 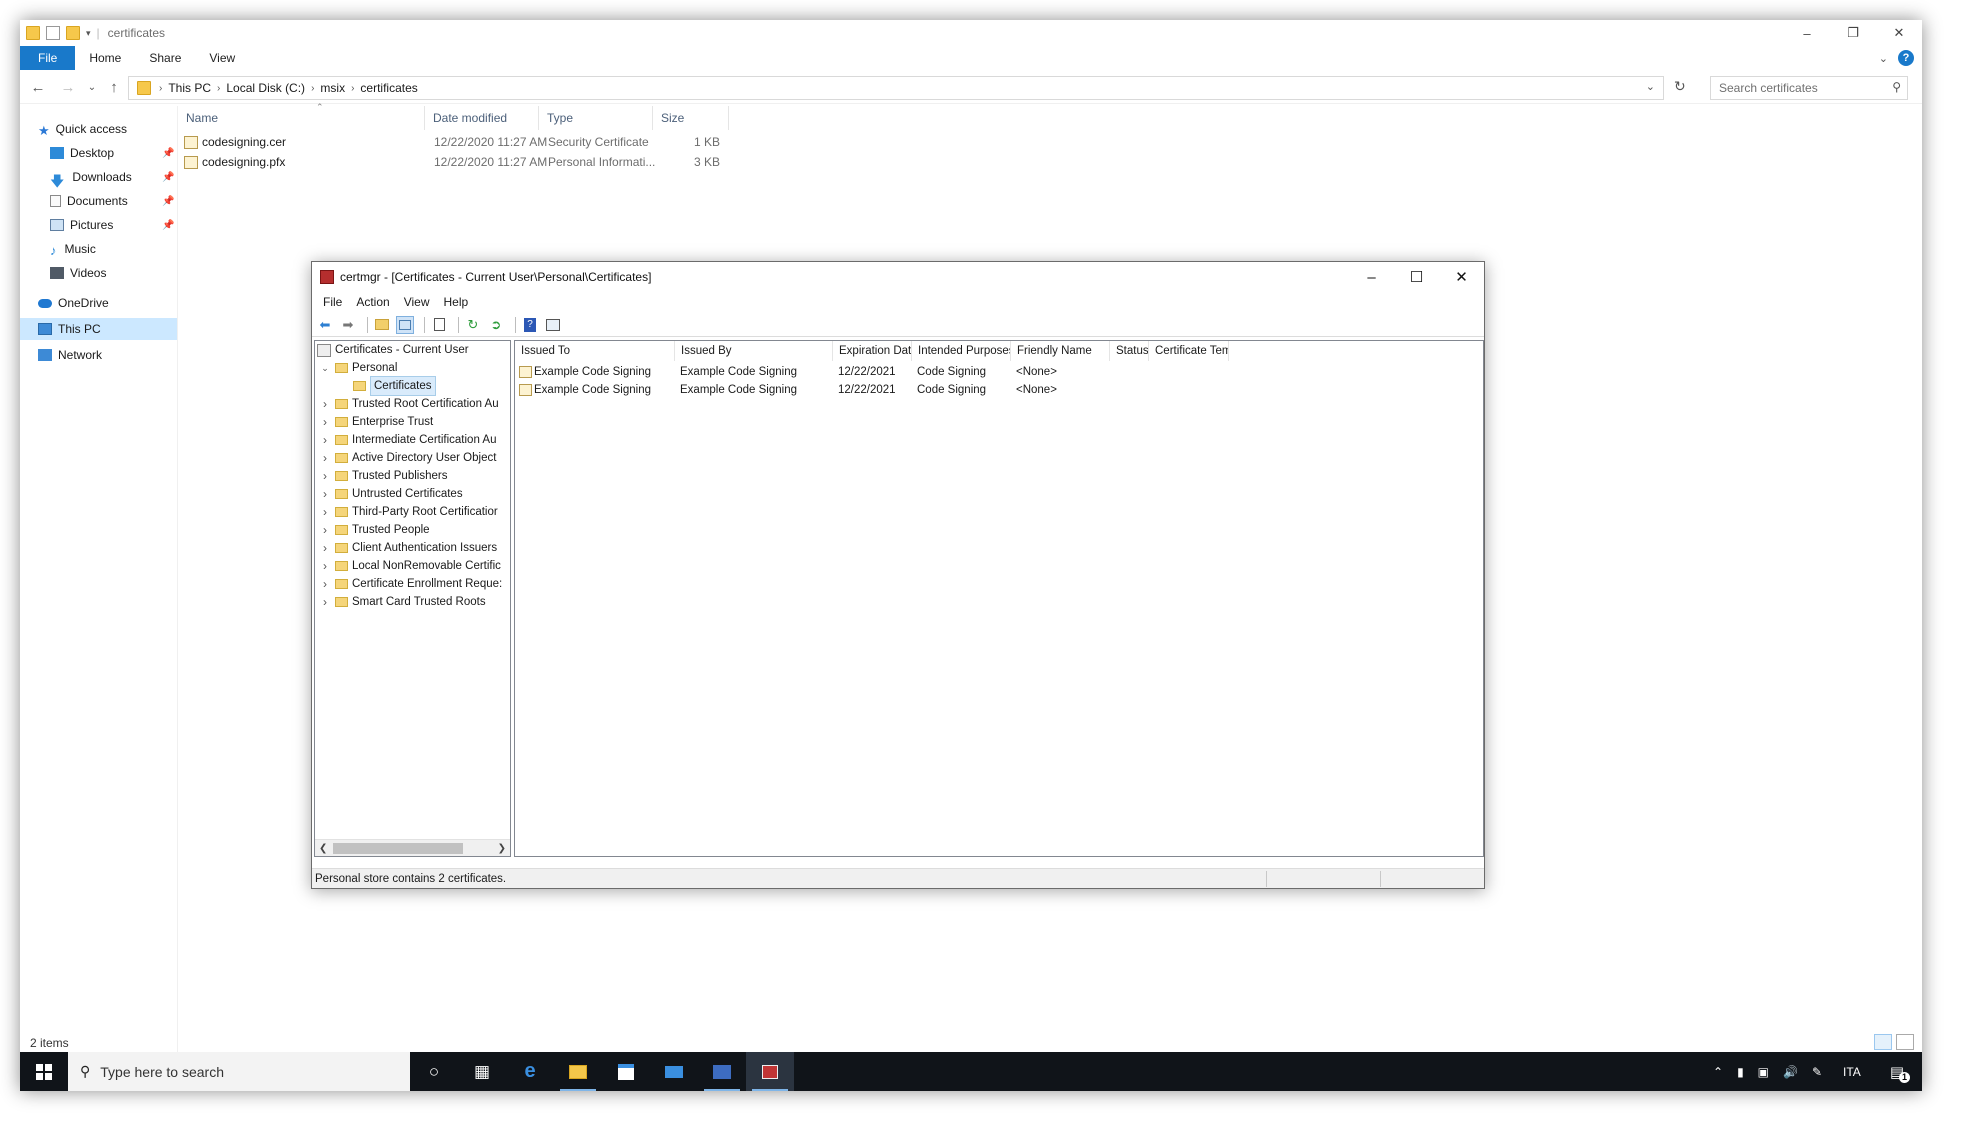 What do you see at coordinates (115, 153) in the screenshot?
I see `nav-desktop: Desktop 📌` at bounding box center [115, 153].